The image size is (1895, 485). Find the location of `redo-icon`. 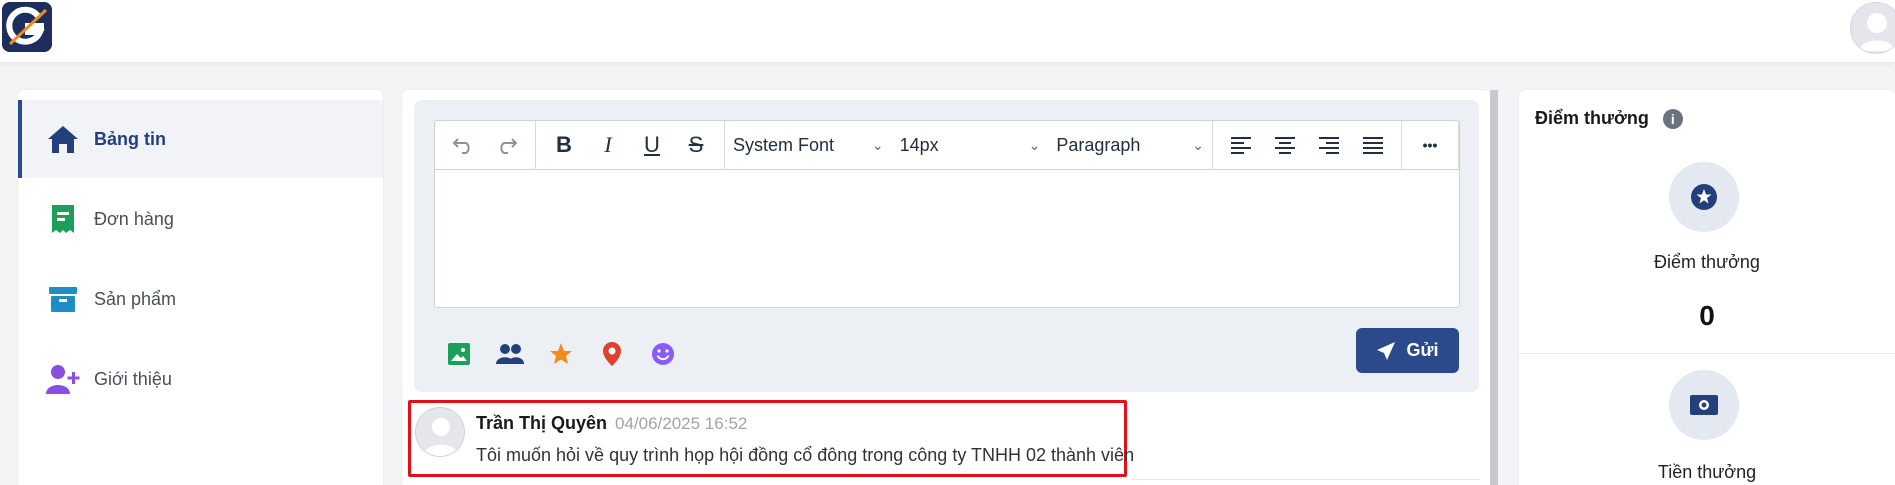

redo-icon is located at coordinates (507, 145).